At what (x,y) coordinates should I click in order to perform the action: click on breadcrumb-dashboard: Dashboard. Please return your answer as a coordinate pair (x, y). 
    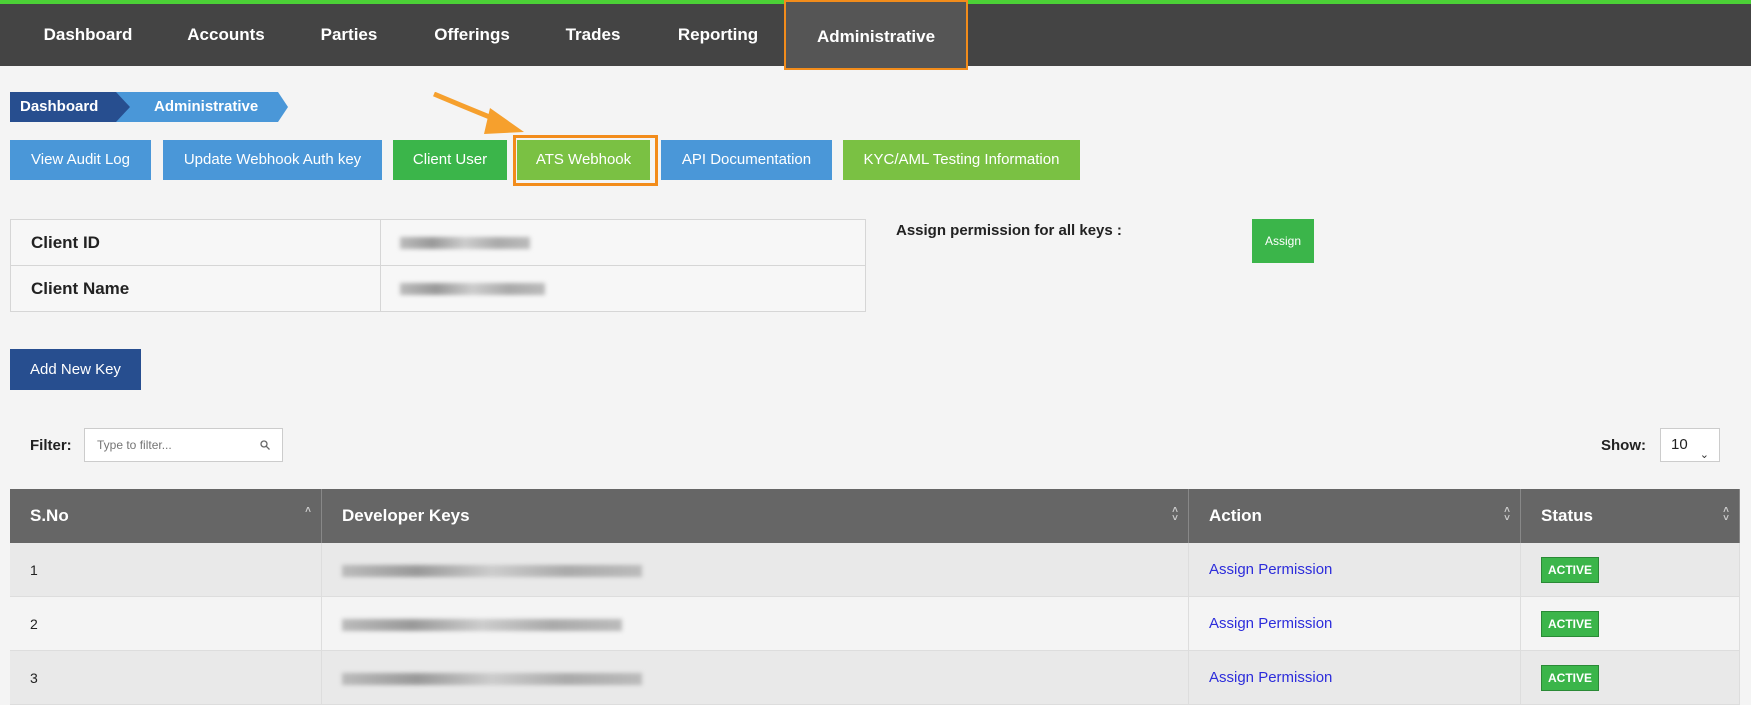
    Looking at the image, I should click on (70, 107).